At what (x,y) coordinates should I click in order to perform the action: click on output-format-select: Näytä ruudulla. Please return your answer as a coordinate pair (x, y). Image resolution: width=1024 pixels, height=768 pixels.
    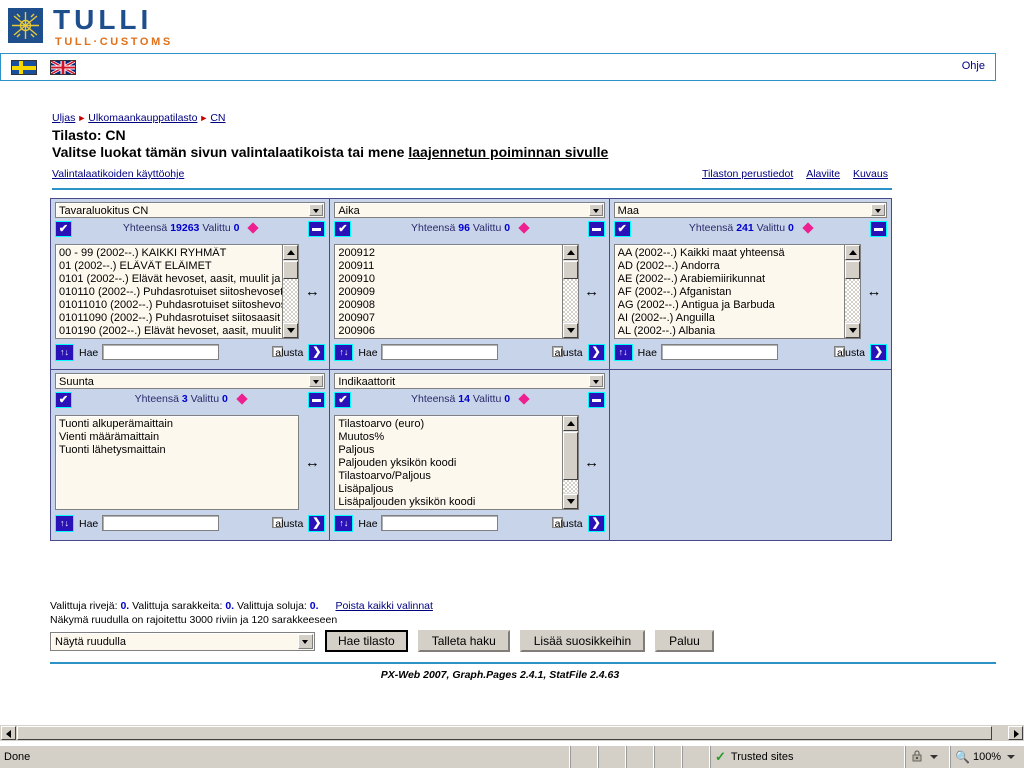
    Looking at the image, I should click on (182, 641).